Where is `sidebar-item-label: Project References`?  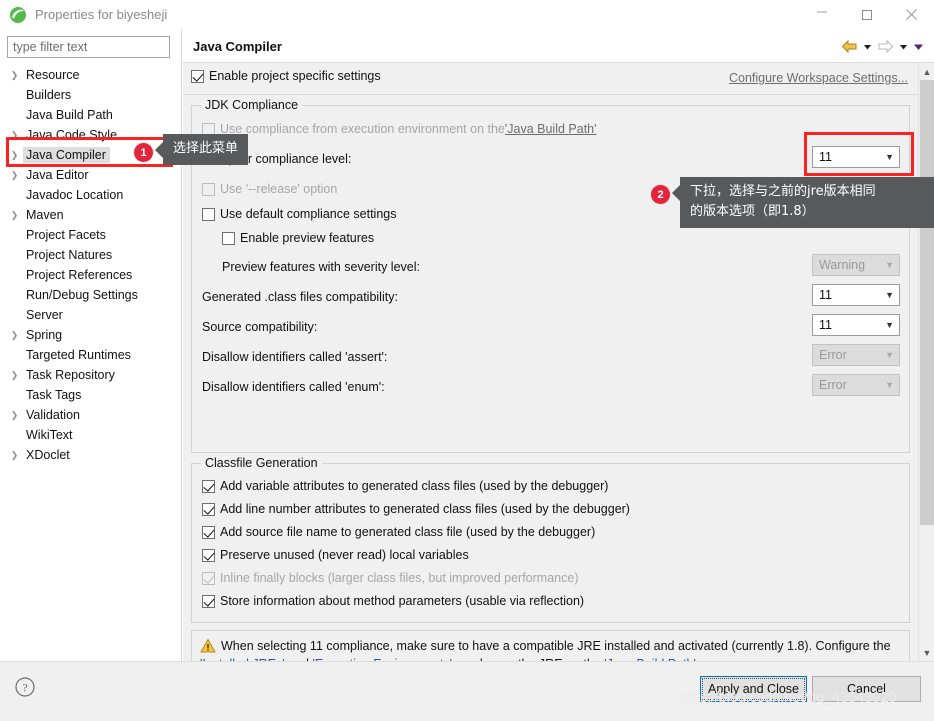 sidebar-item-label: Project References is located at coordinates (79, 275).